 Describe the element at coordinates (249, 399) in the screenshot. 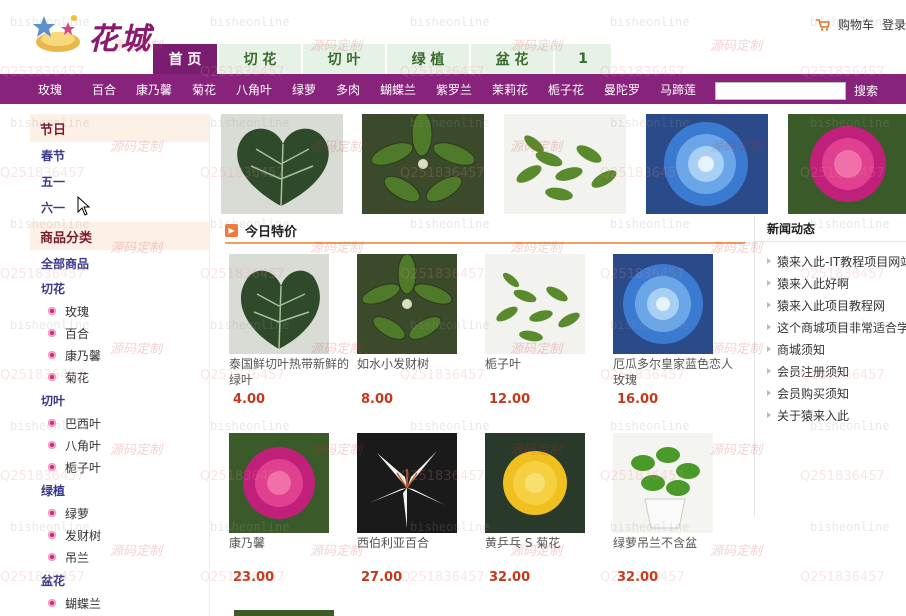

I see `product-price: 4.00` at that location.